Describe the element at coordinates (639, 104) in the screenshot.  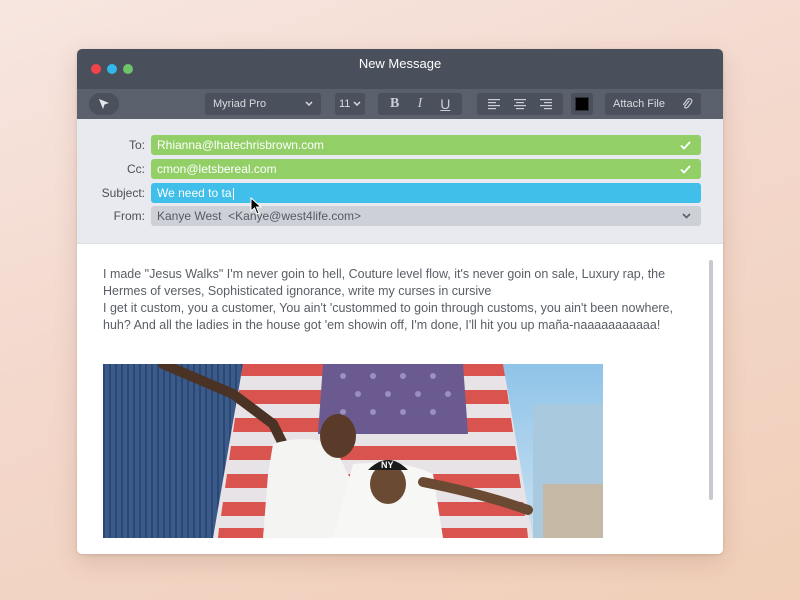
I see `attach-file-label: Attach File` at that location.